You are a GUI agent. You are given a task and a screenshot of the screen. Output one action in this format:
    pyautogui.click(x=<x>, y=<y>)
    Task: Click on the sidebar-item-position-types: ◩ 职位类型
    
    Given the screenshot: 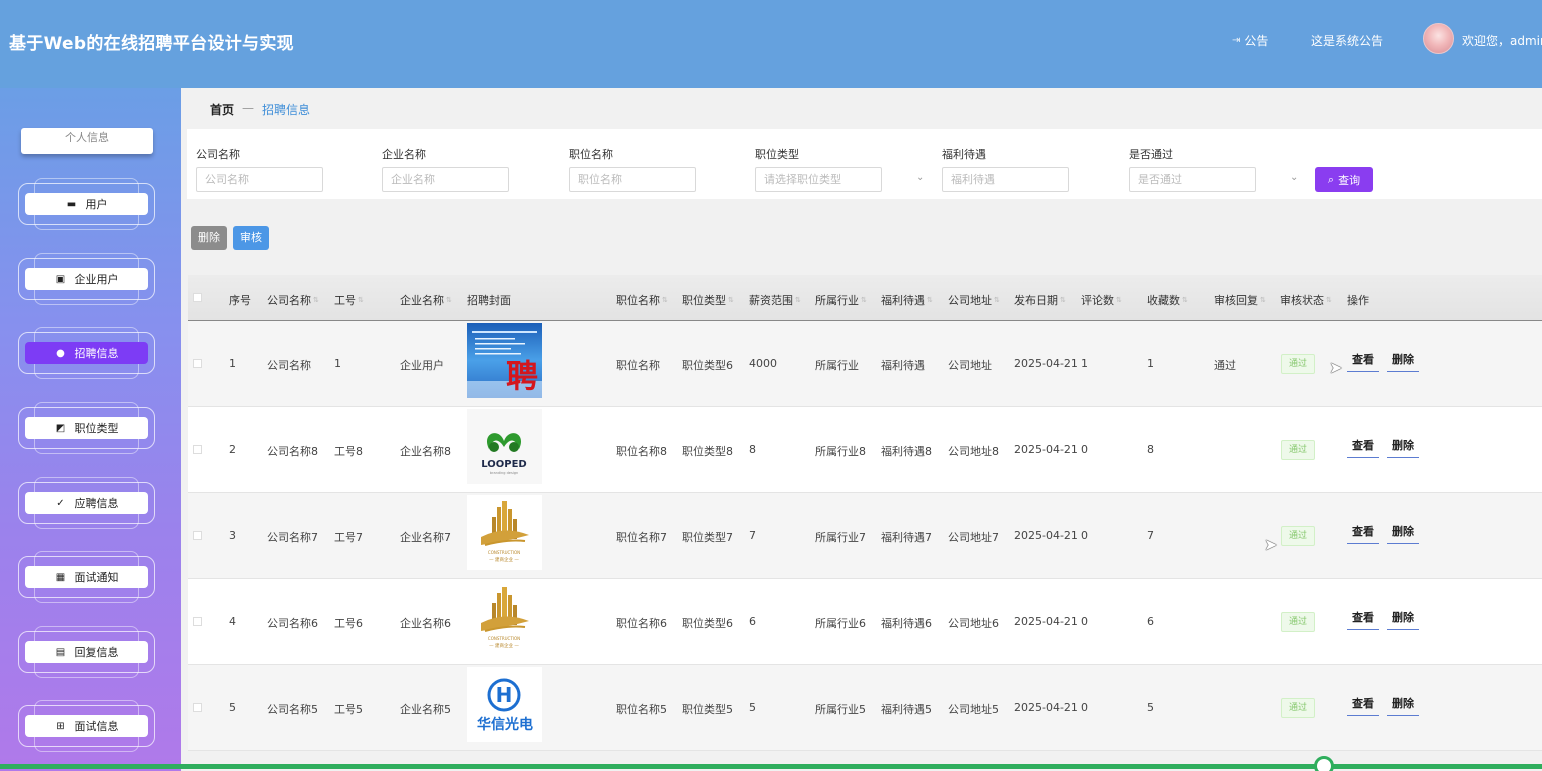 What is the action you would take?
    pyautogui.click(x=86, y=428)
    